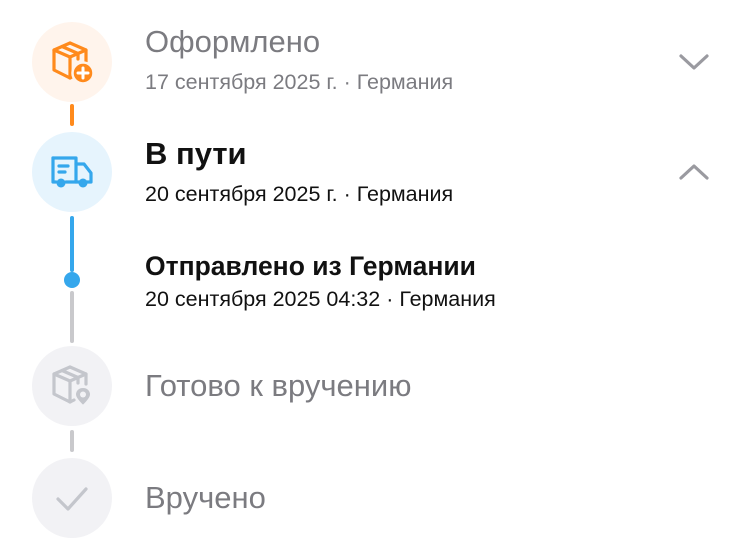 Image resolution: width=750 pixels, height=558 pixels. Describe the element at coordinates (263, 299) in the screenshot. I see `sub-event-datetime: 20 сентября 2025 04:32` at that location.